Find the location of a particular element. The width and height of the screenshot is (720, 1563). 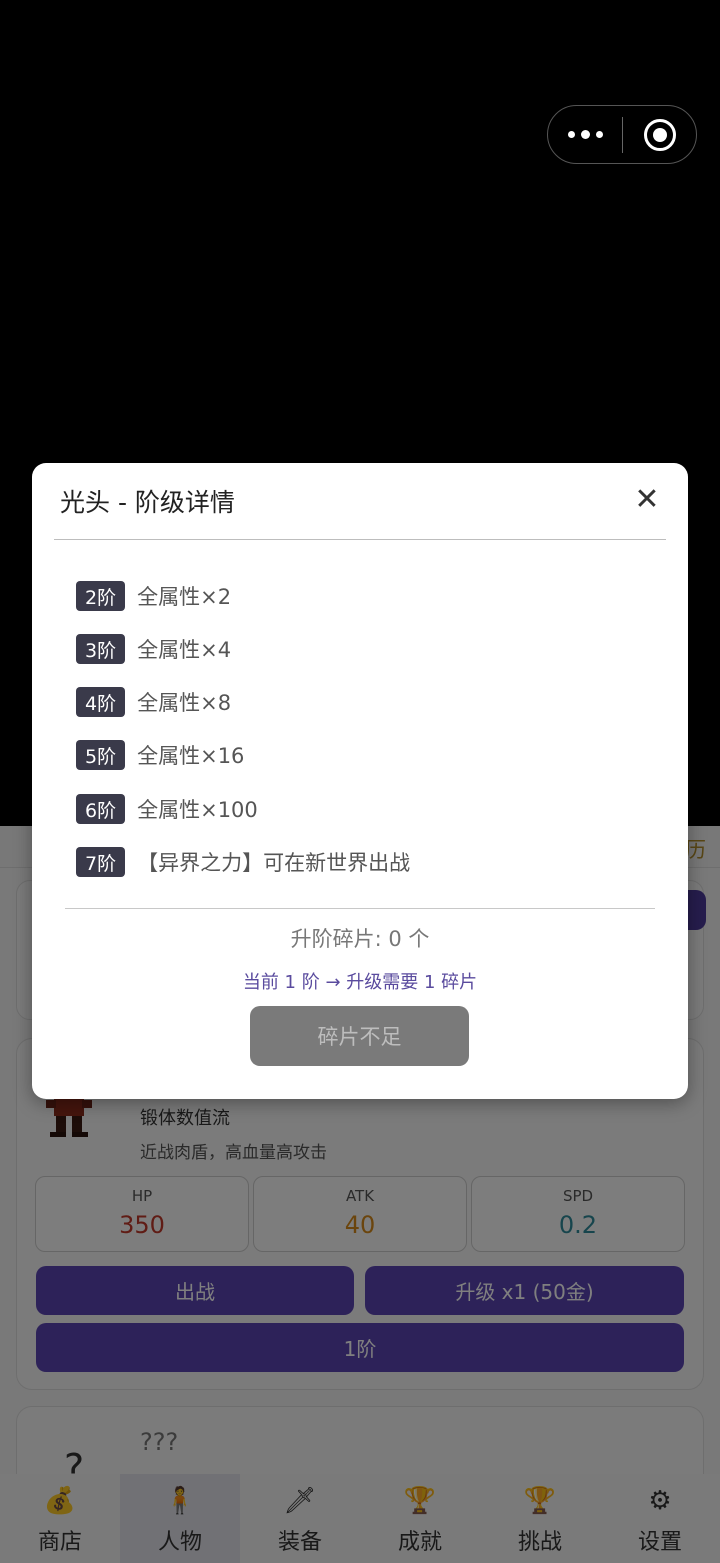

tier-bonus: 全属性×8 is located at coordinates (184, 703).